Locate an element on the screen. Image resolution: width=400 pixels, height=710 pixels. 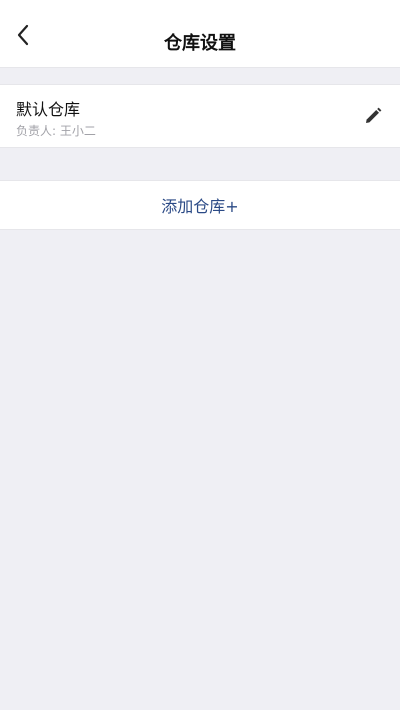
top-navigation-bar: 仓库设置 is located at coordinates (200, 34).